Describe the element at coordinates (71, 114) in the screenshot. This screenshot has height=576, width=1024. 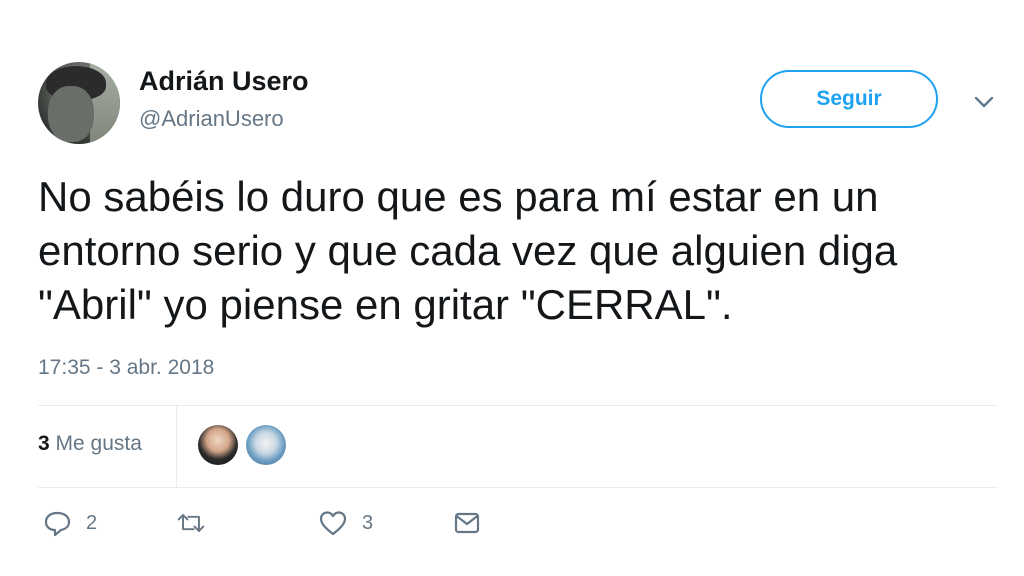
I see `avatar-face` at that location.